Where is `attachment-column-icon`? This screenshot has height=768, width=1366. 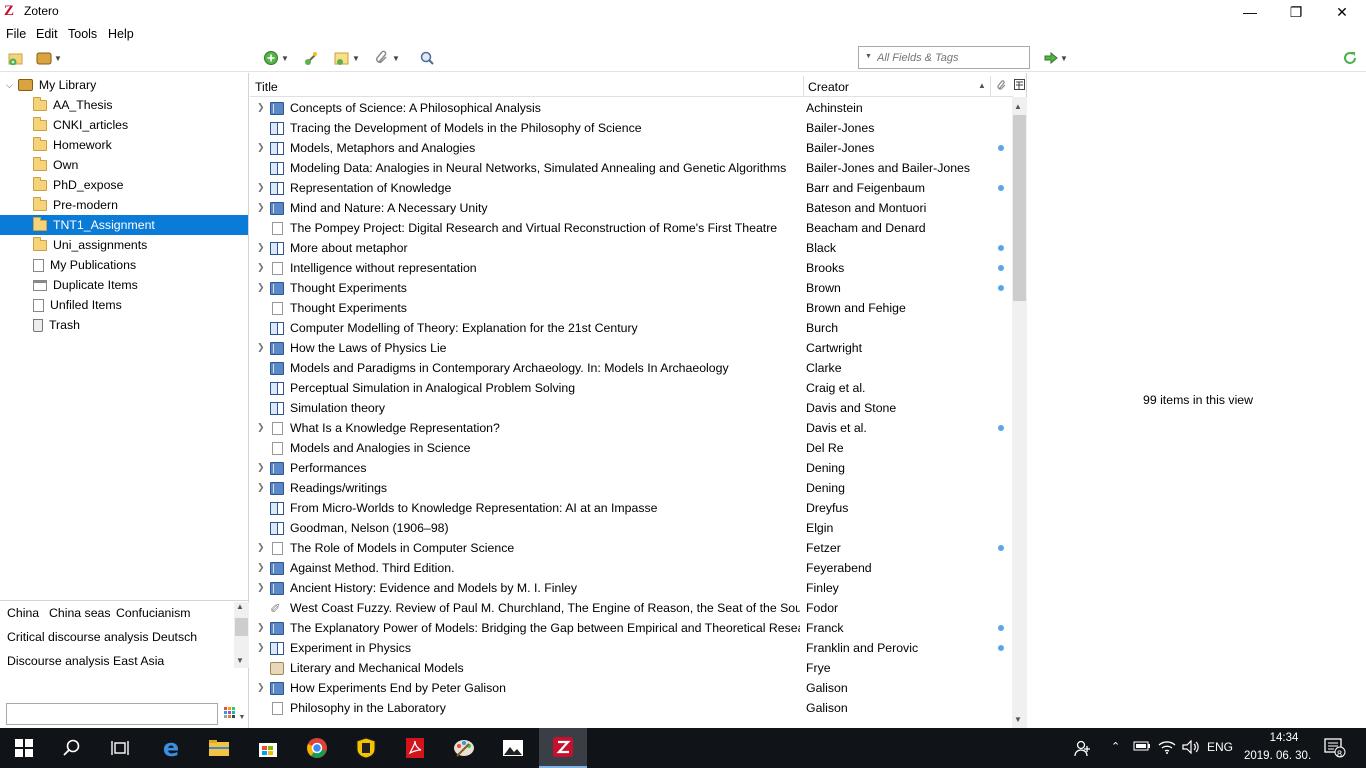 attachment-column-icon is located at coordinates (1001, 86).